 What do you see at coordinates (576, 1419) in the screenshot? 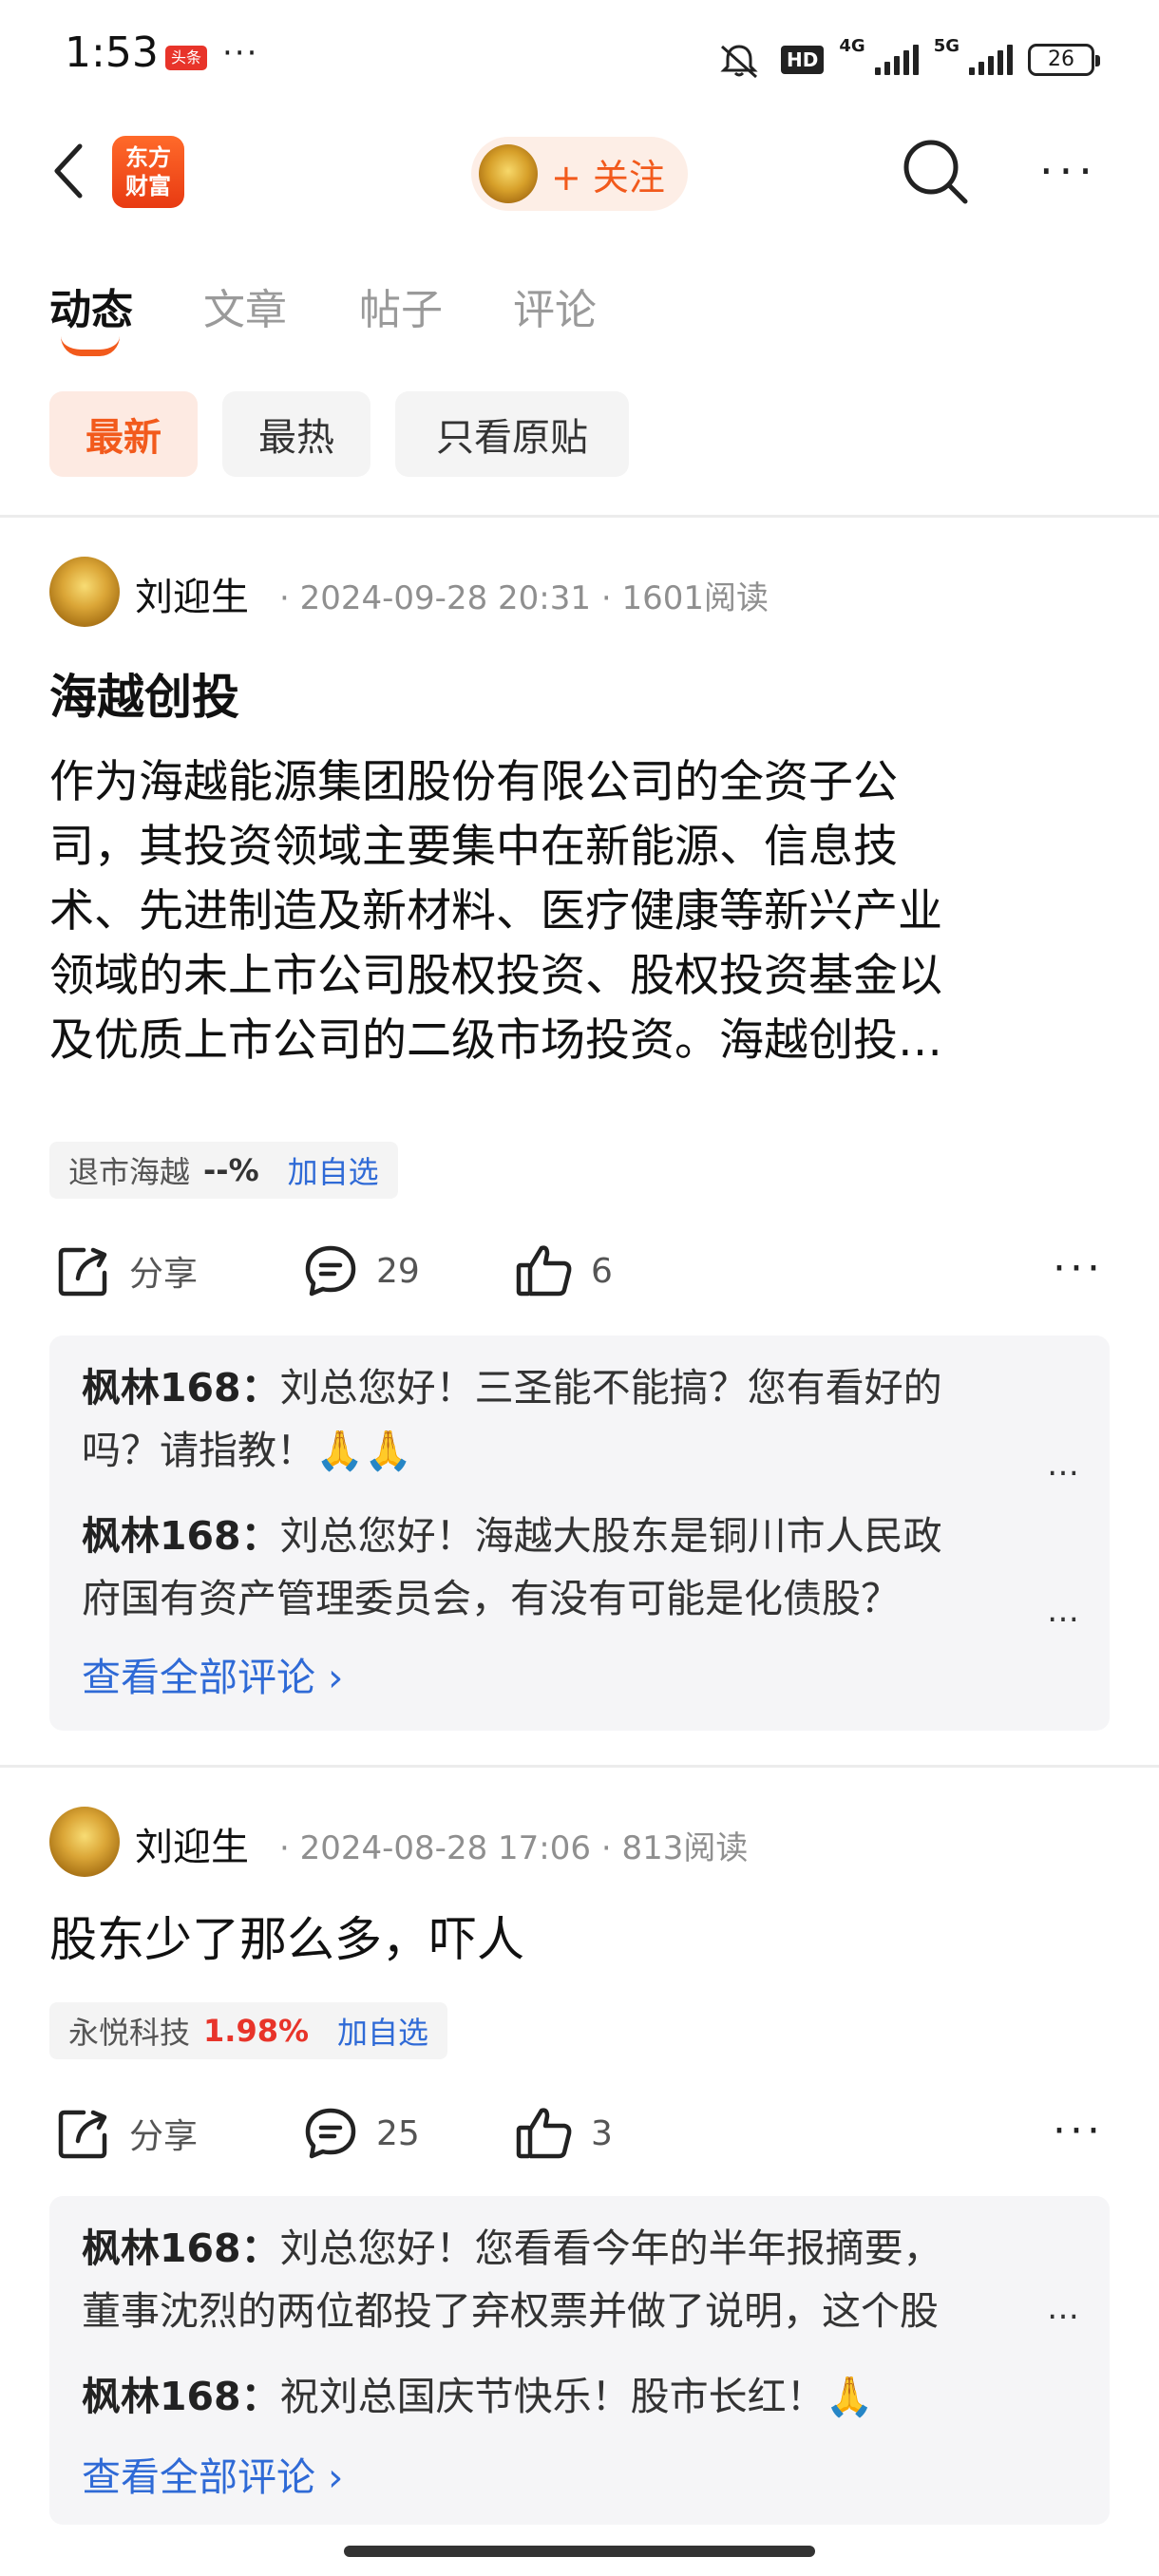
I see `comment-item: 枫林168：刘总您好！三圣能不能搞？您有看好的 吗？请指教！🙏🙏` at bounding box center [576, 1419].